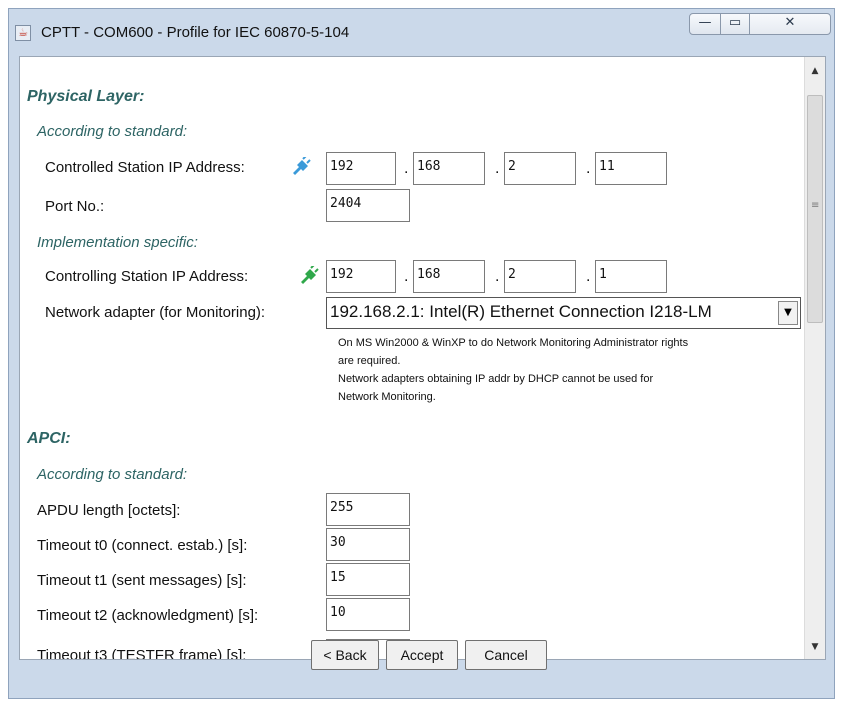 The height and width of the screenshot is (707, 843). What do you see at coordinates (790, 24) in the screenshot?
I see `close-button: ✕` at bounding box center [790, 24].